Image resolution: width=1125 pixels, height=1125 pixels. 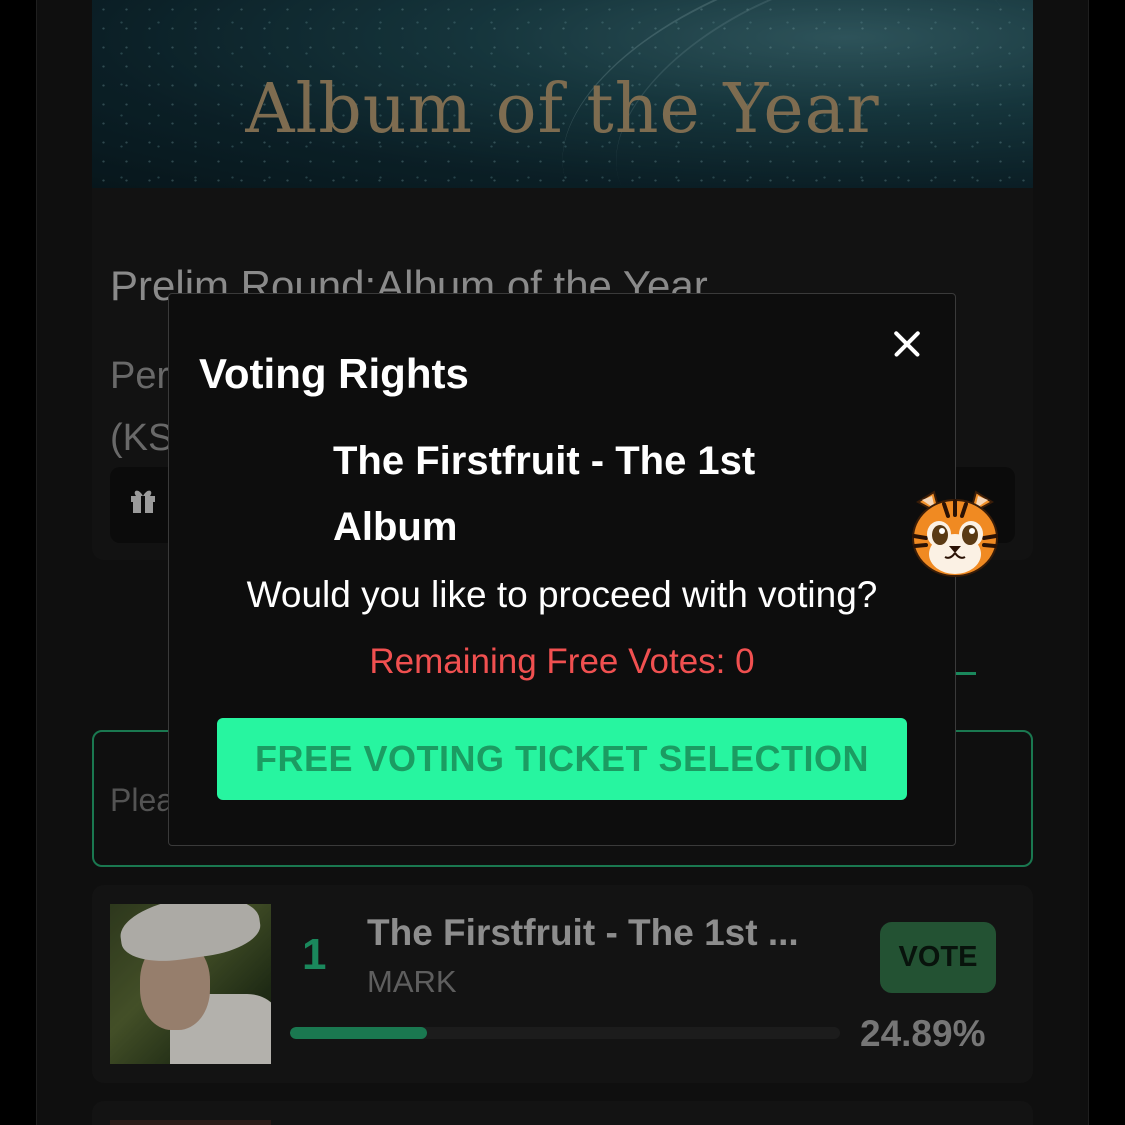 I want to click on free-voting-ticket-button: FREE VOTING TICKET SELECTION, so click(x=562, y=759).